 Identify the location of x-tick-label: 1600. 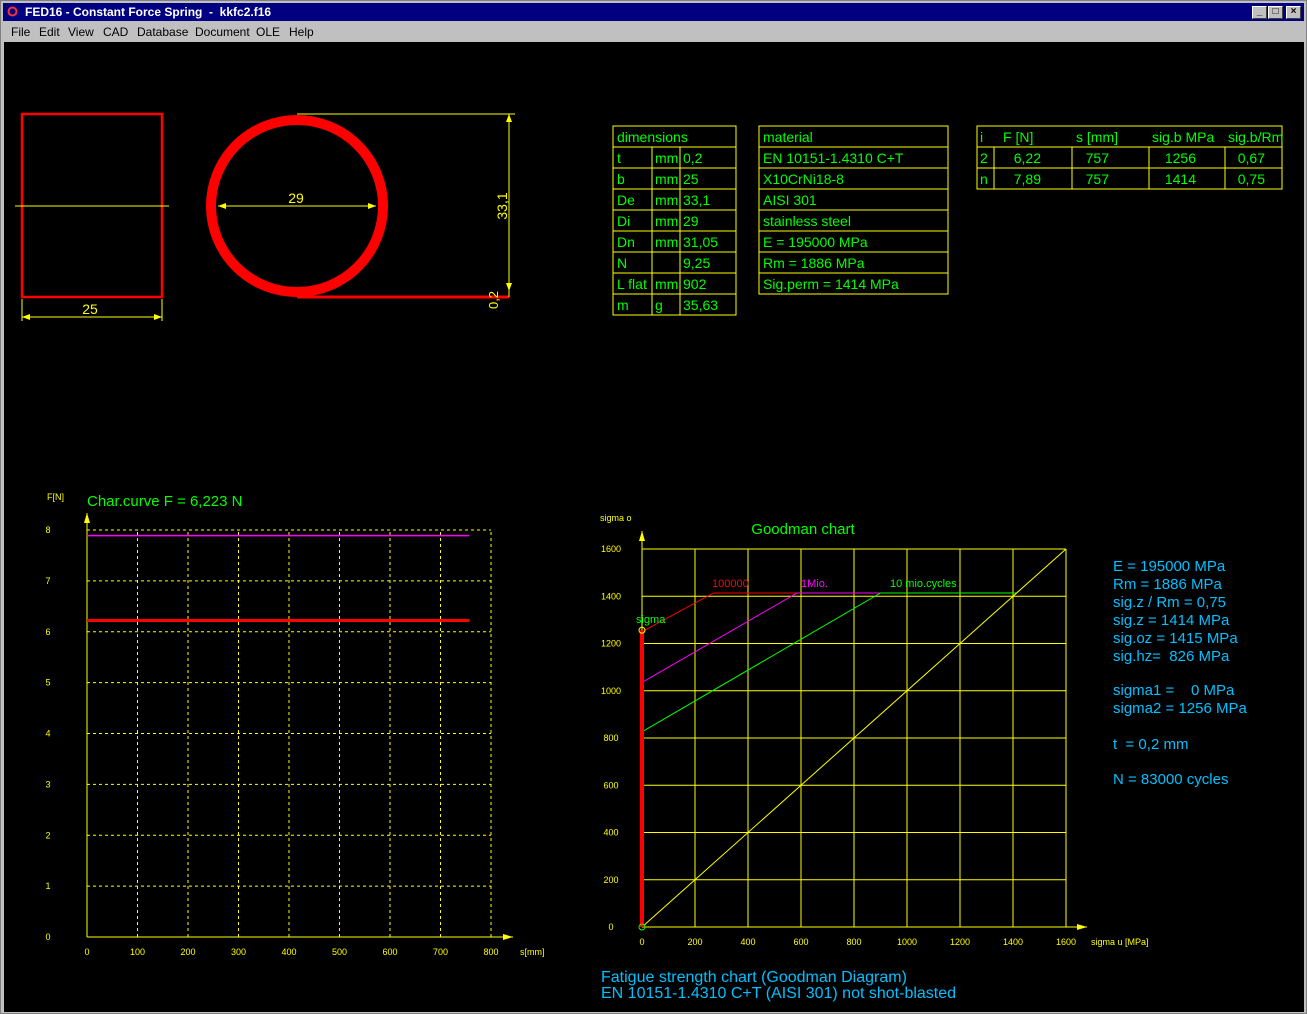
(1066, 942).